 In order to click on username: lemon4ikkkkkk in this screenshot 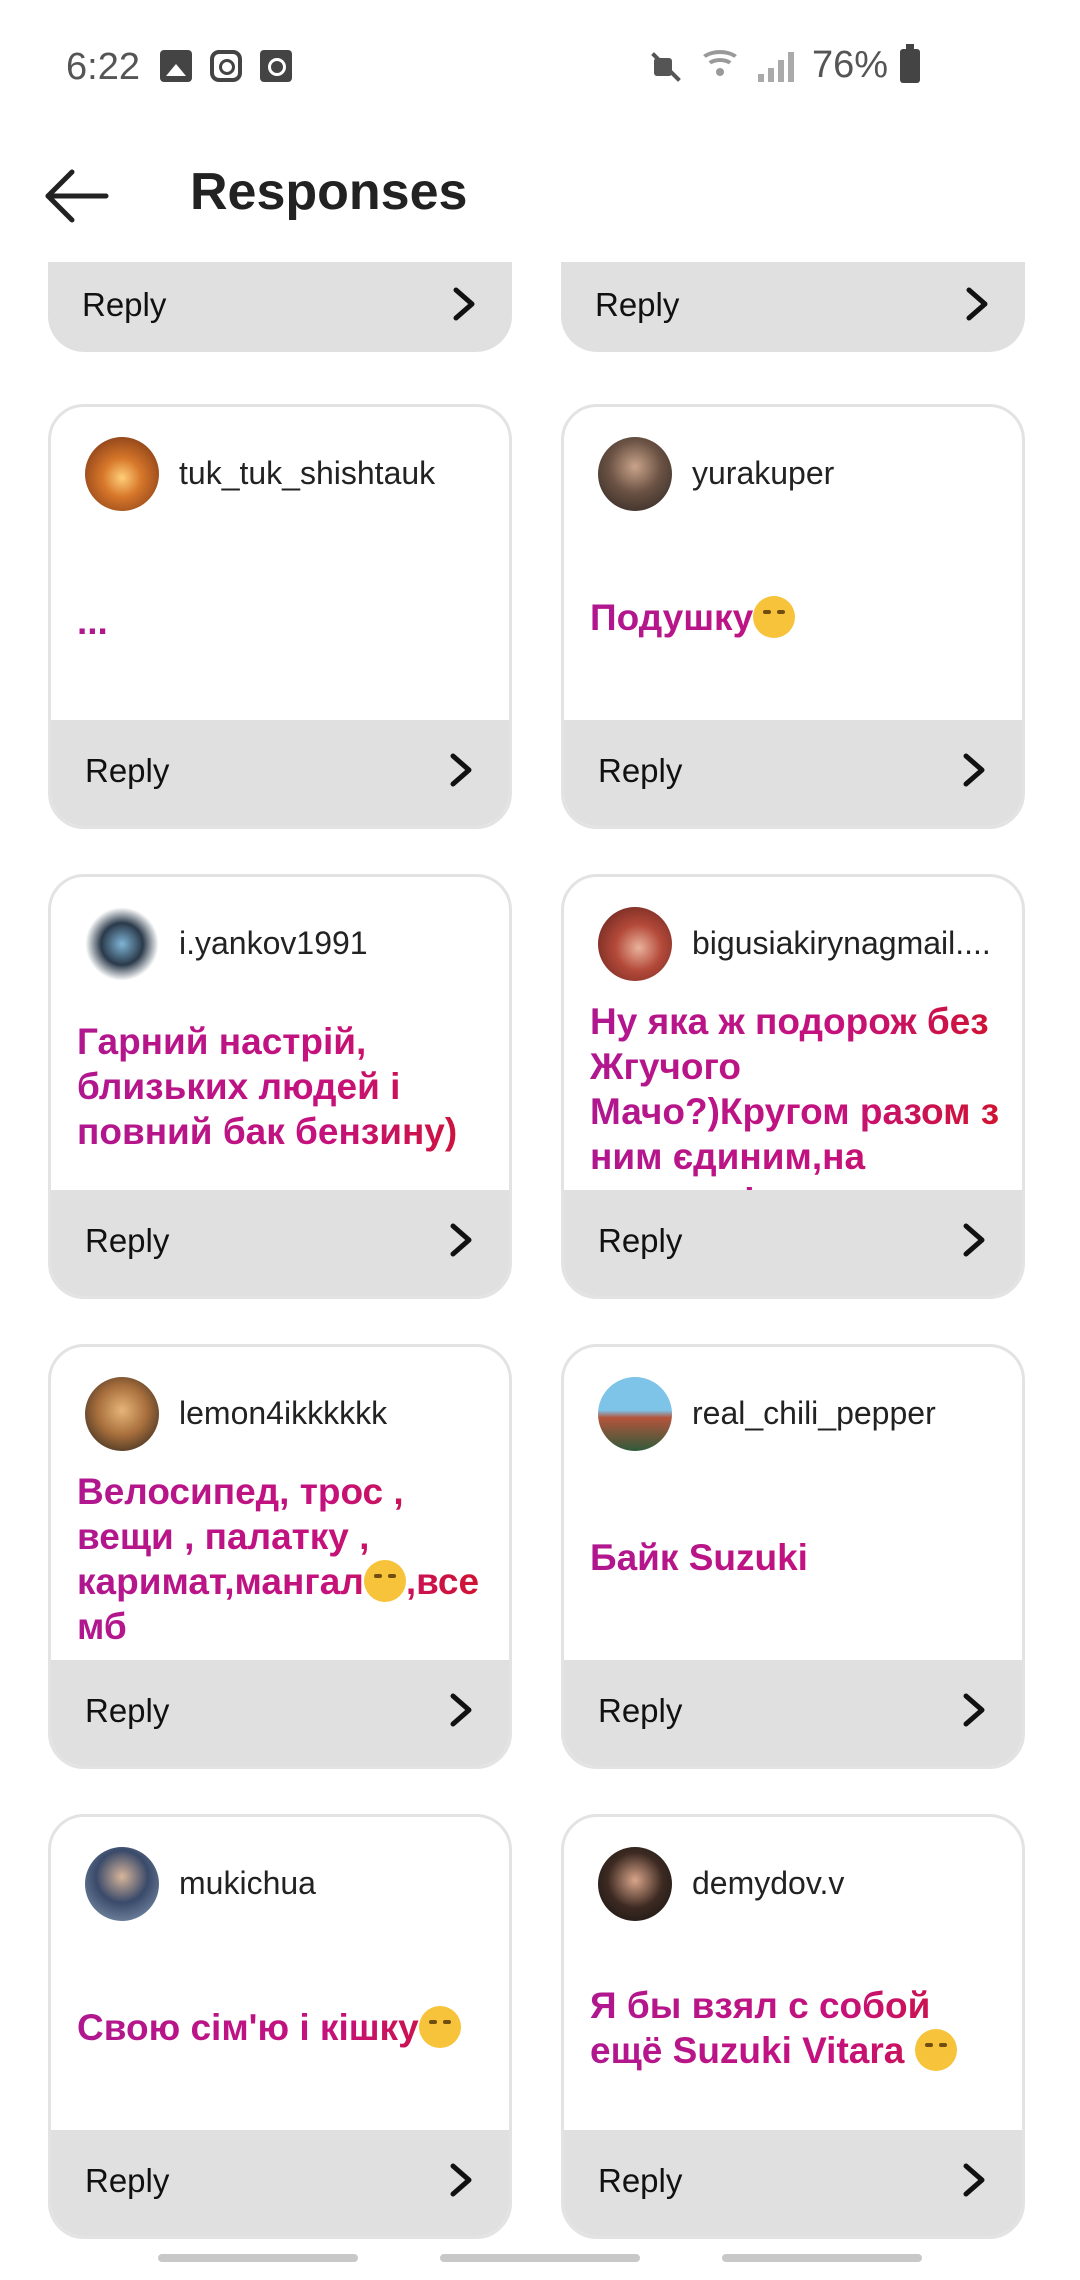, I will do `click(283, 1413)`.